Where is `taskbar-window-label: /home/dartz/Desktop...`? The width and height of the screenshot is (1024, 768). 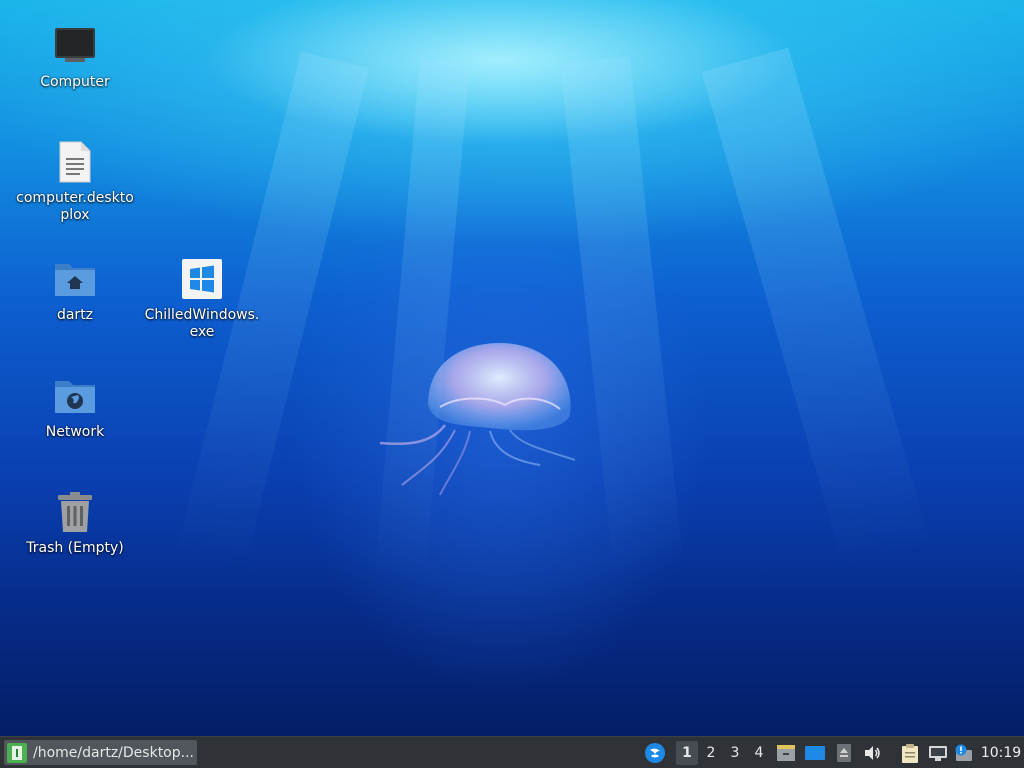
taskbar-window-label: /home/dartz/Desktop... is located at coordinates (113, 752).